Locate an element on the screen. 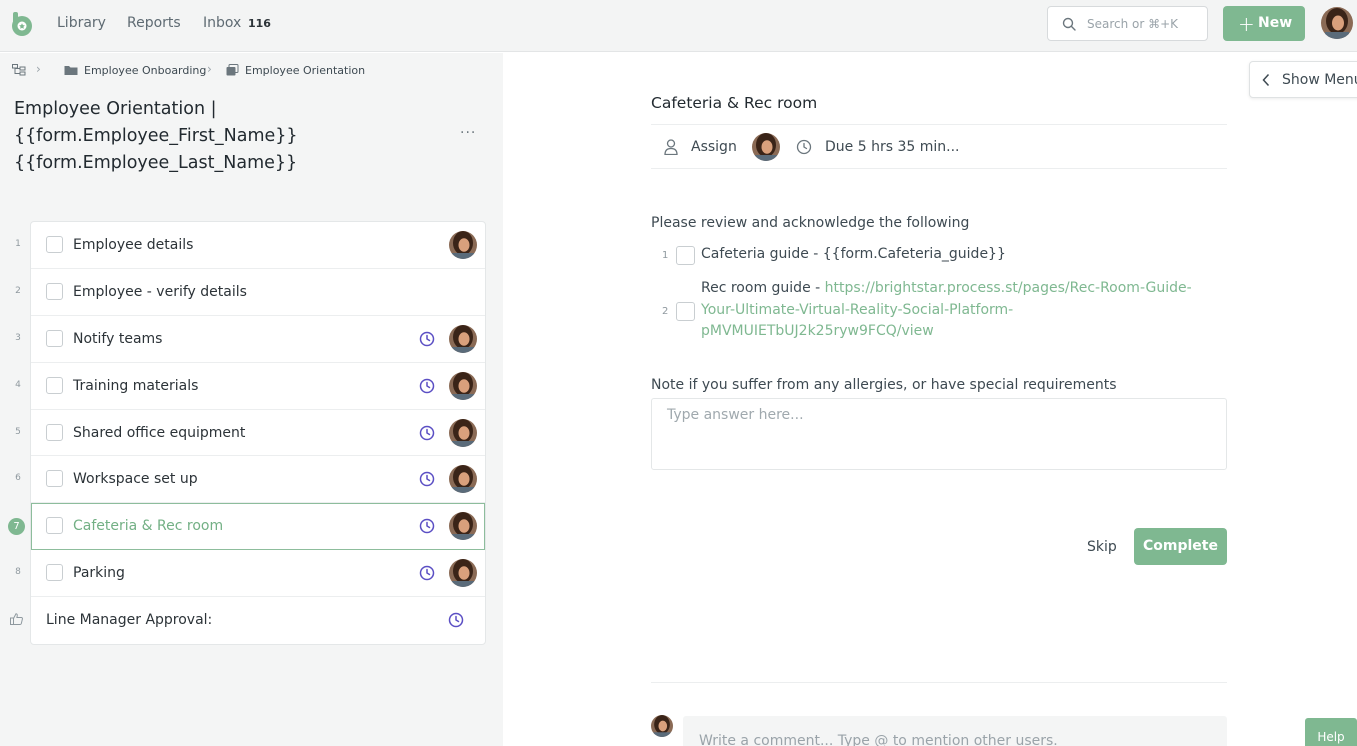  task-name: Cafeteria & Rec room is located at coordinates (148, 526).